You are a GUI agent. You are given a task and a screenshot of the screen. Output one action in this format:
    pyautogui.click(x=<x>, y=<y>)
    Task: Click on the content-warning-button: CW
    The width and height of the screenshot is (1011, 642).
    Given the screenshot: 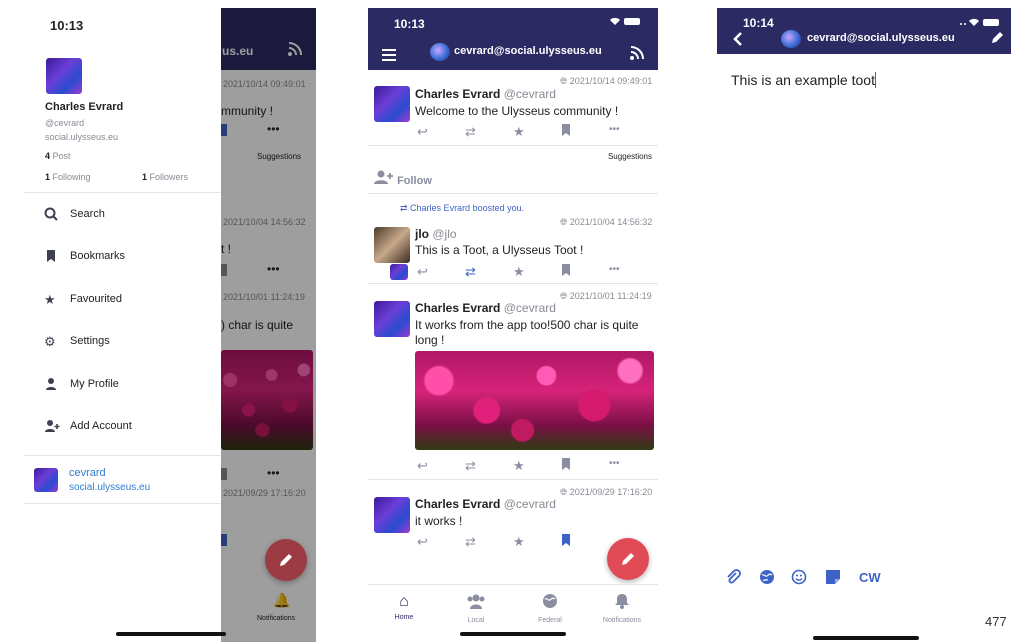 What is the action you would take?
    pyautogui.click(x=870, y=577)
    